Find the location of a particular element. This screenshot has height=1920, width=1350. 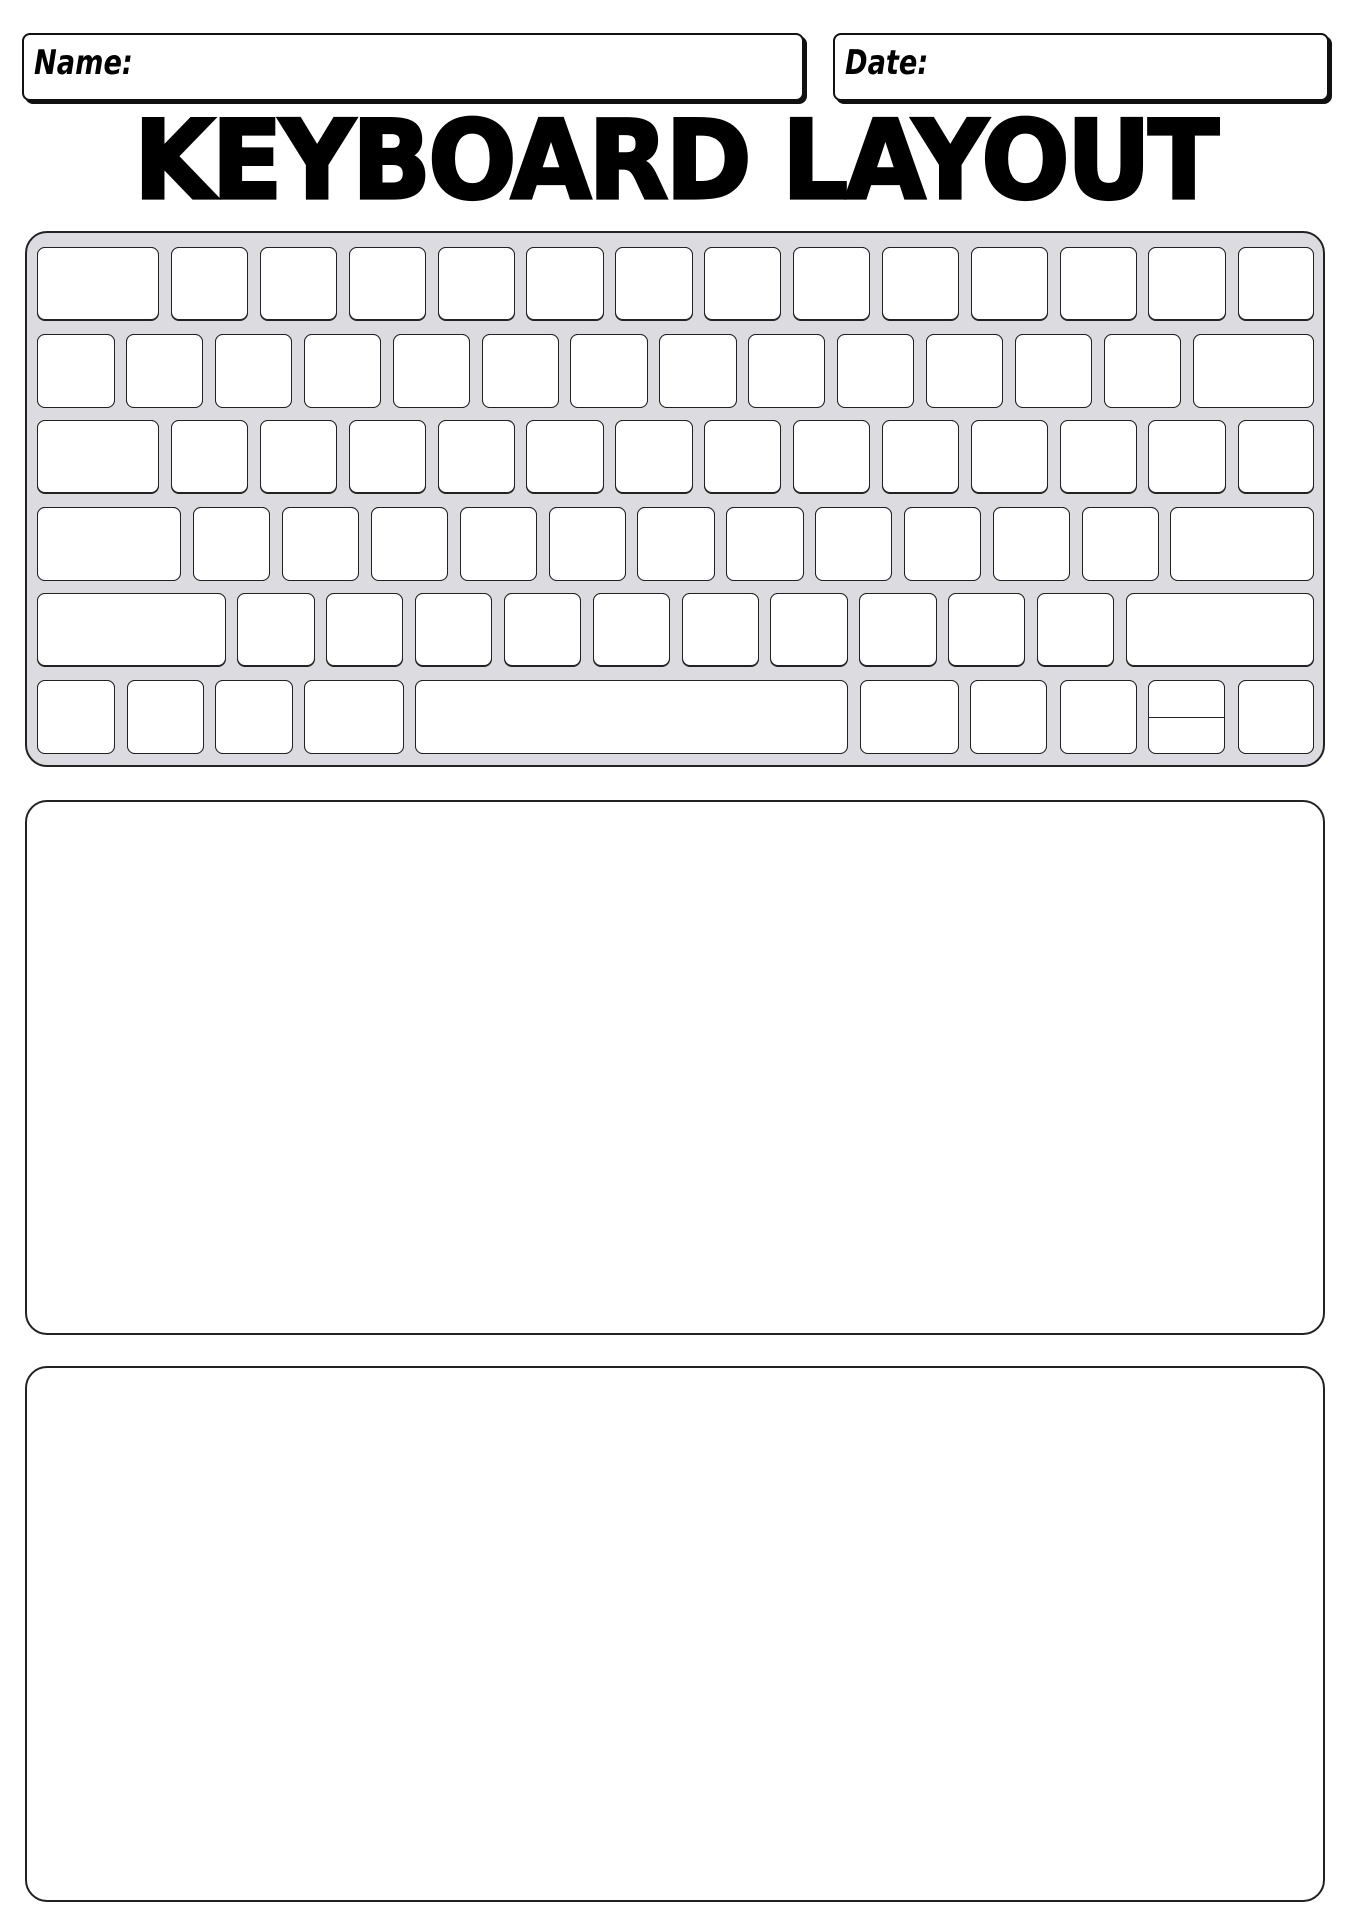

page-title: KEYBOARD LAYOUT is located at coordinates (676, 160).